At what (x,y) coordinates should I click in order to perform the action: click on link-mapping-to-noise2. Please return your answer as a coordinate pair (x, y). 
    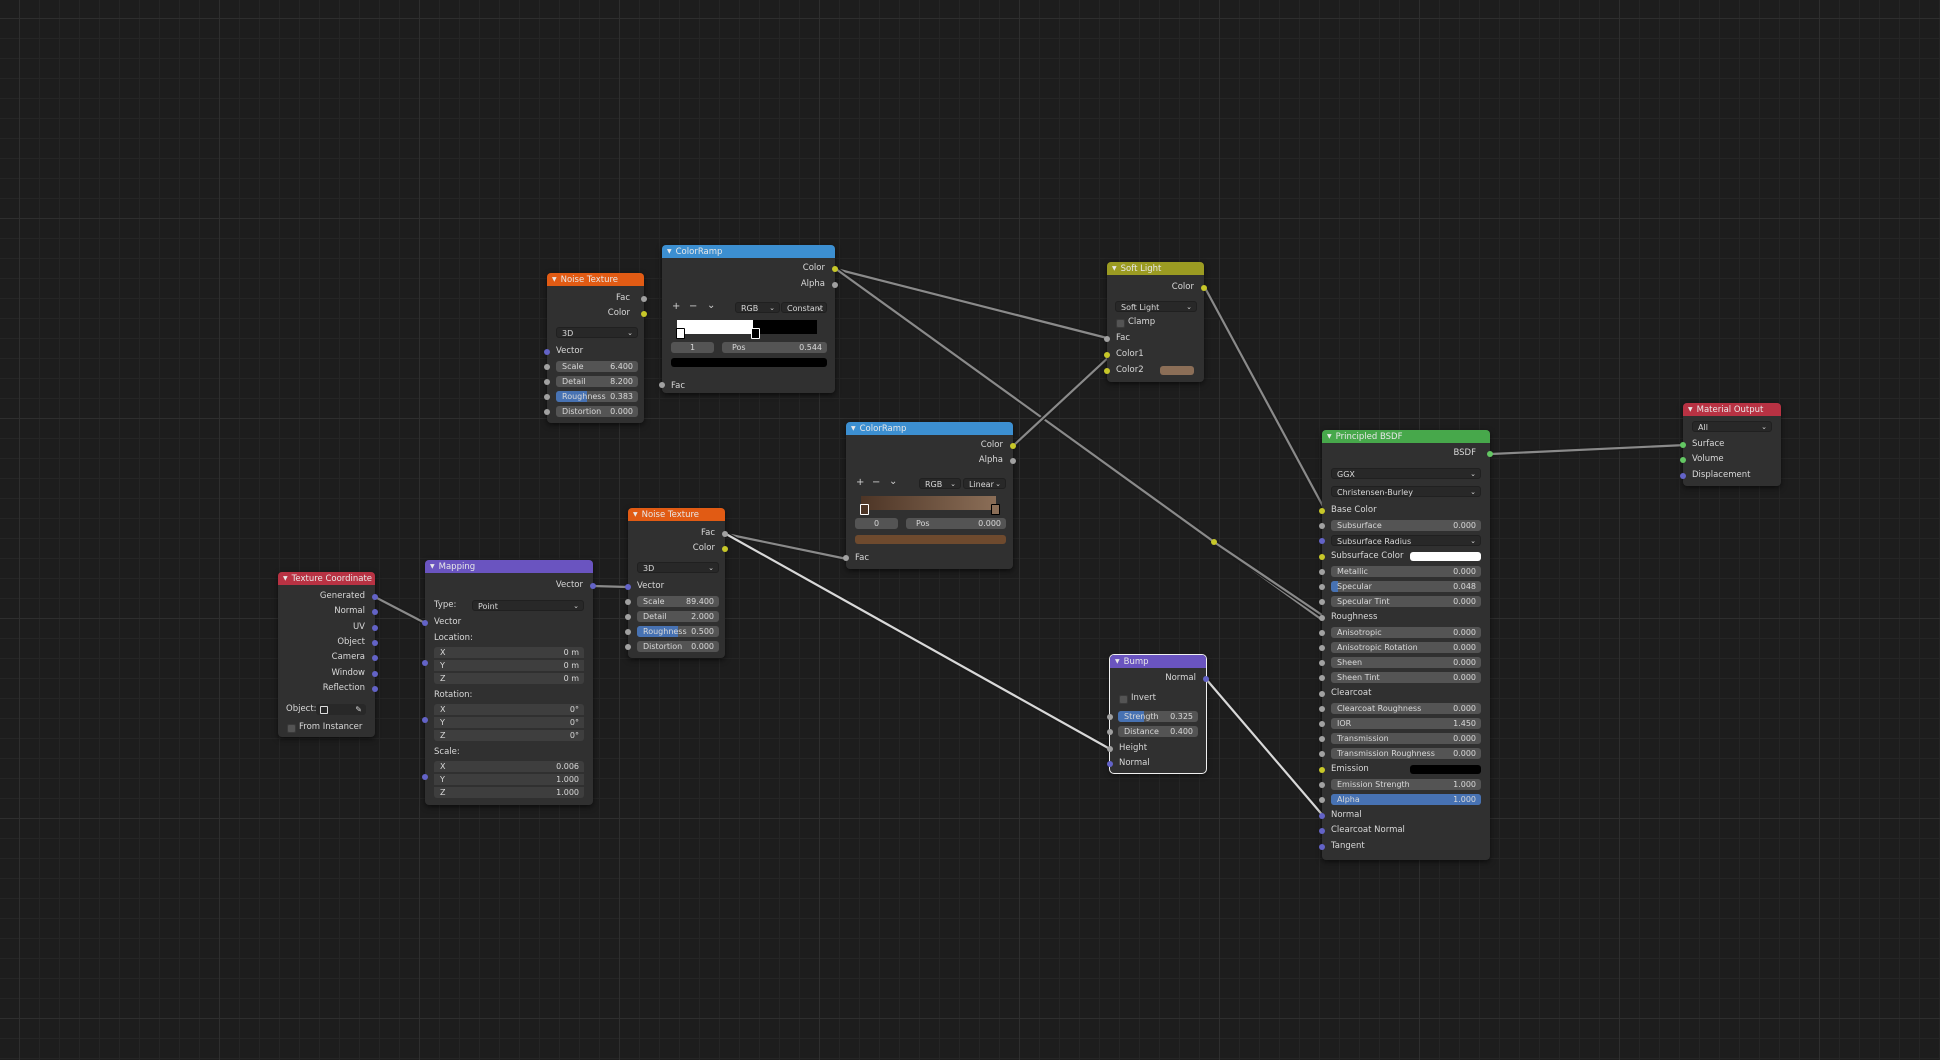
    Looking at the image, I should click on (610, 586).